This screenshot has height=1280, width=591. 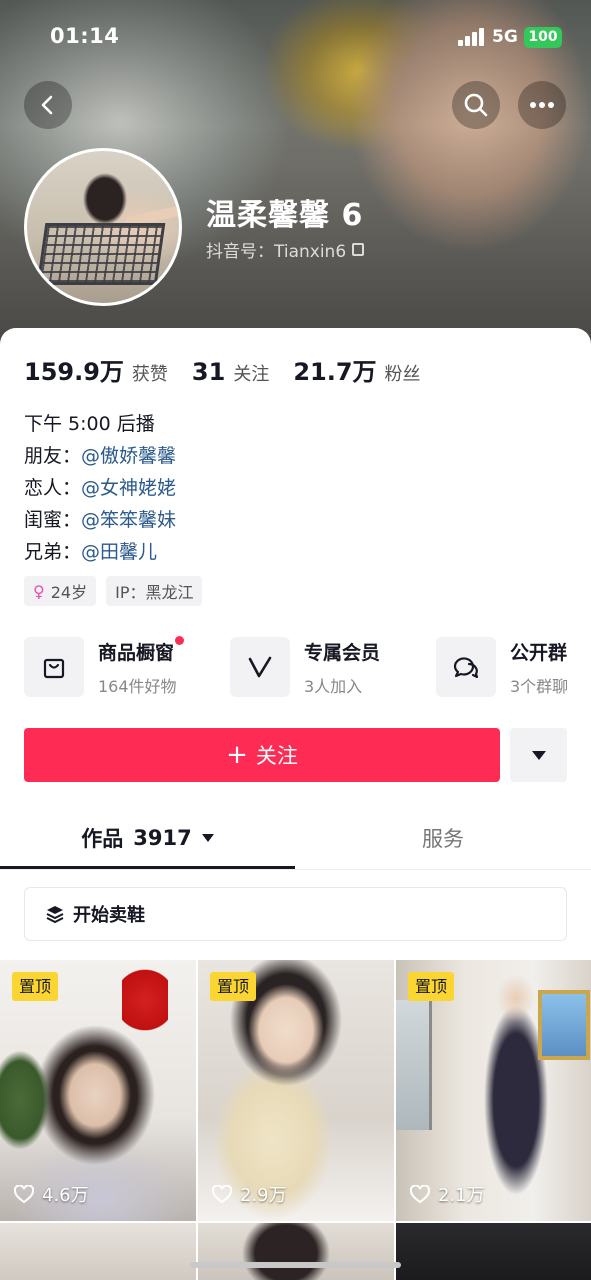 What do you see at coordinates (65, 1195) in the screenshot?
I see `video-likes-count: 4.6万` at bounding box center [65, 1195].